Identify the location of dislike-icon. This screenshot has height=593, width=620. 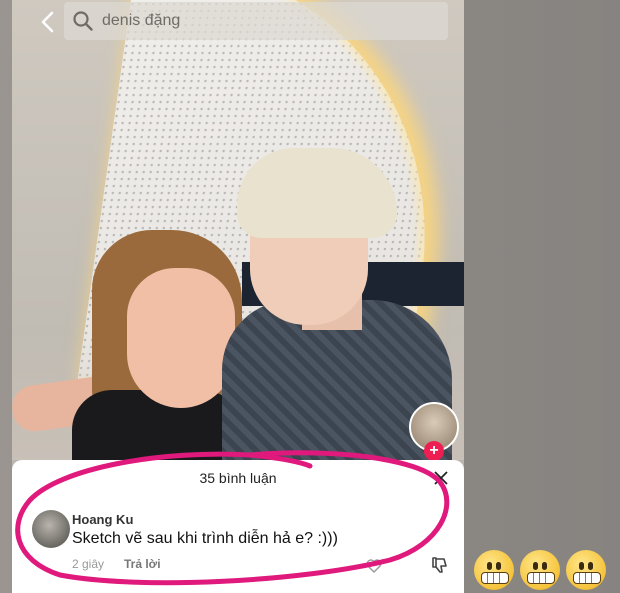
(440, 565).